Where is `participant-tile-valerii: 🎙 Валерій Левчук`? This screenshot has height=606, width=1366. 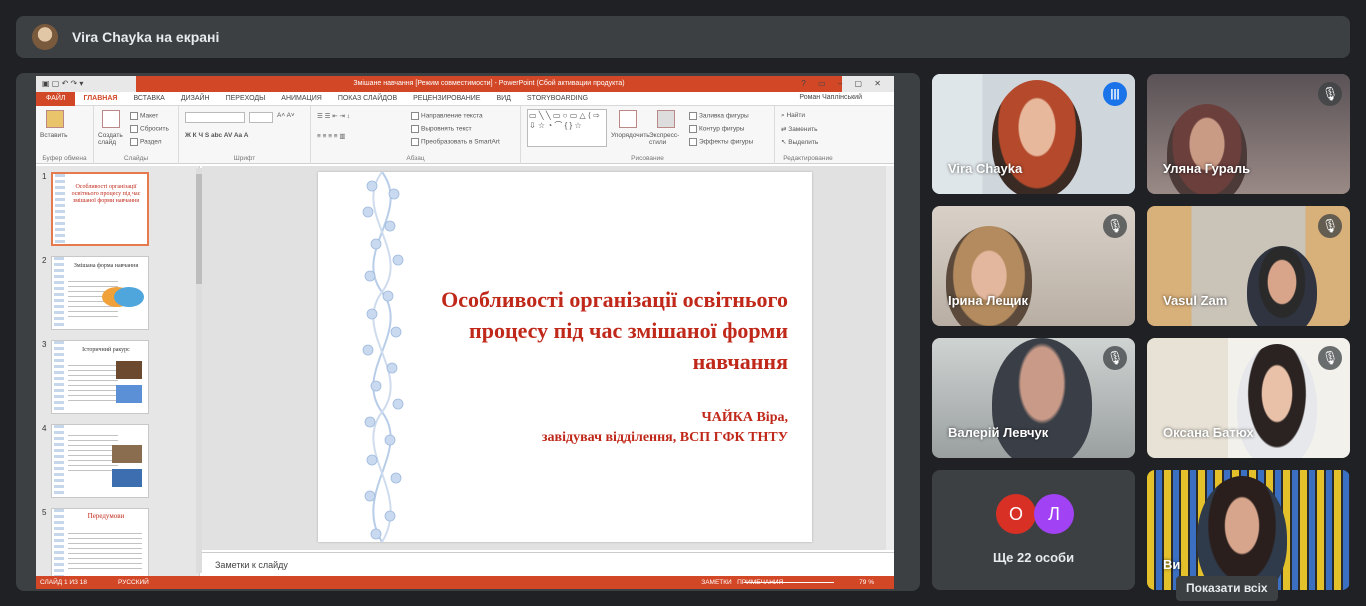
participant-tile-valerii: 🎙 Валерій Левчук is located at coordinates (1033, 398).